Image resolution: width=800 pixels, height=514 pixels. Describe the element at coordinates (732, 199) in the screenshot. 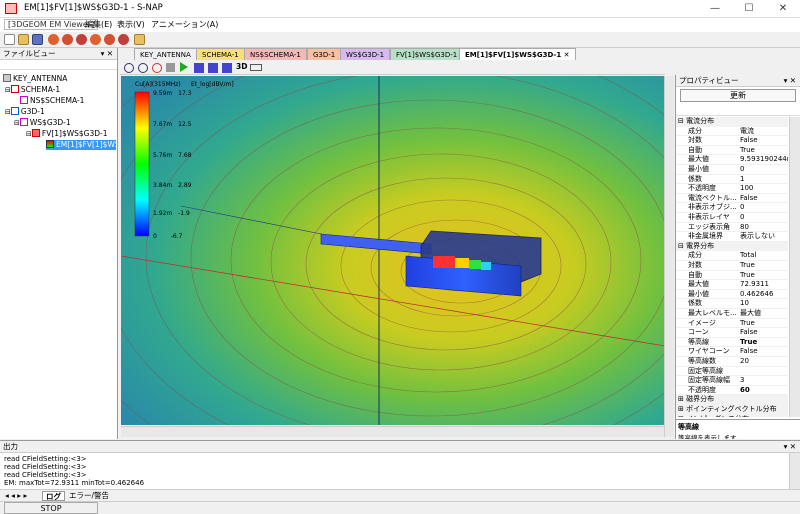

I see `property-row: 電流ベクトル... False` at that location.